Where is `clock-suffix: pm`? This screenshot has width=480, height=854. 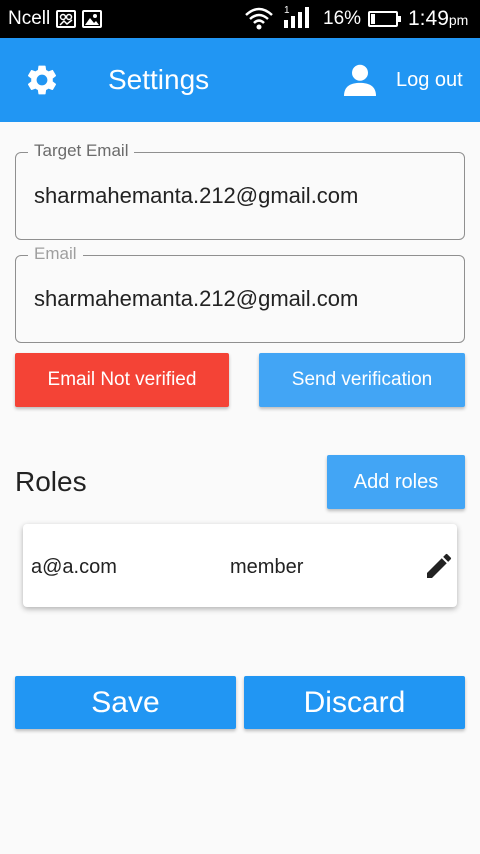 clock-suffix: pm is located at coordinates (458, 20).